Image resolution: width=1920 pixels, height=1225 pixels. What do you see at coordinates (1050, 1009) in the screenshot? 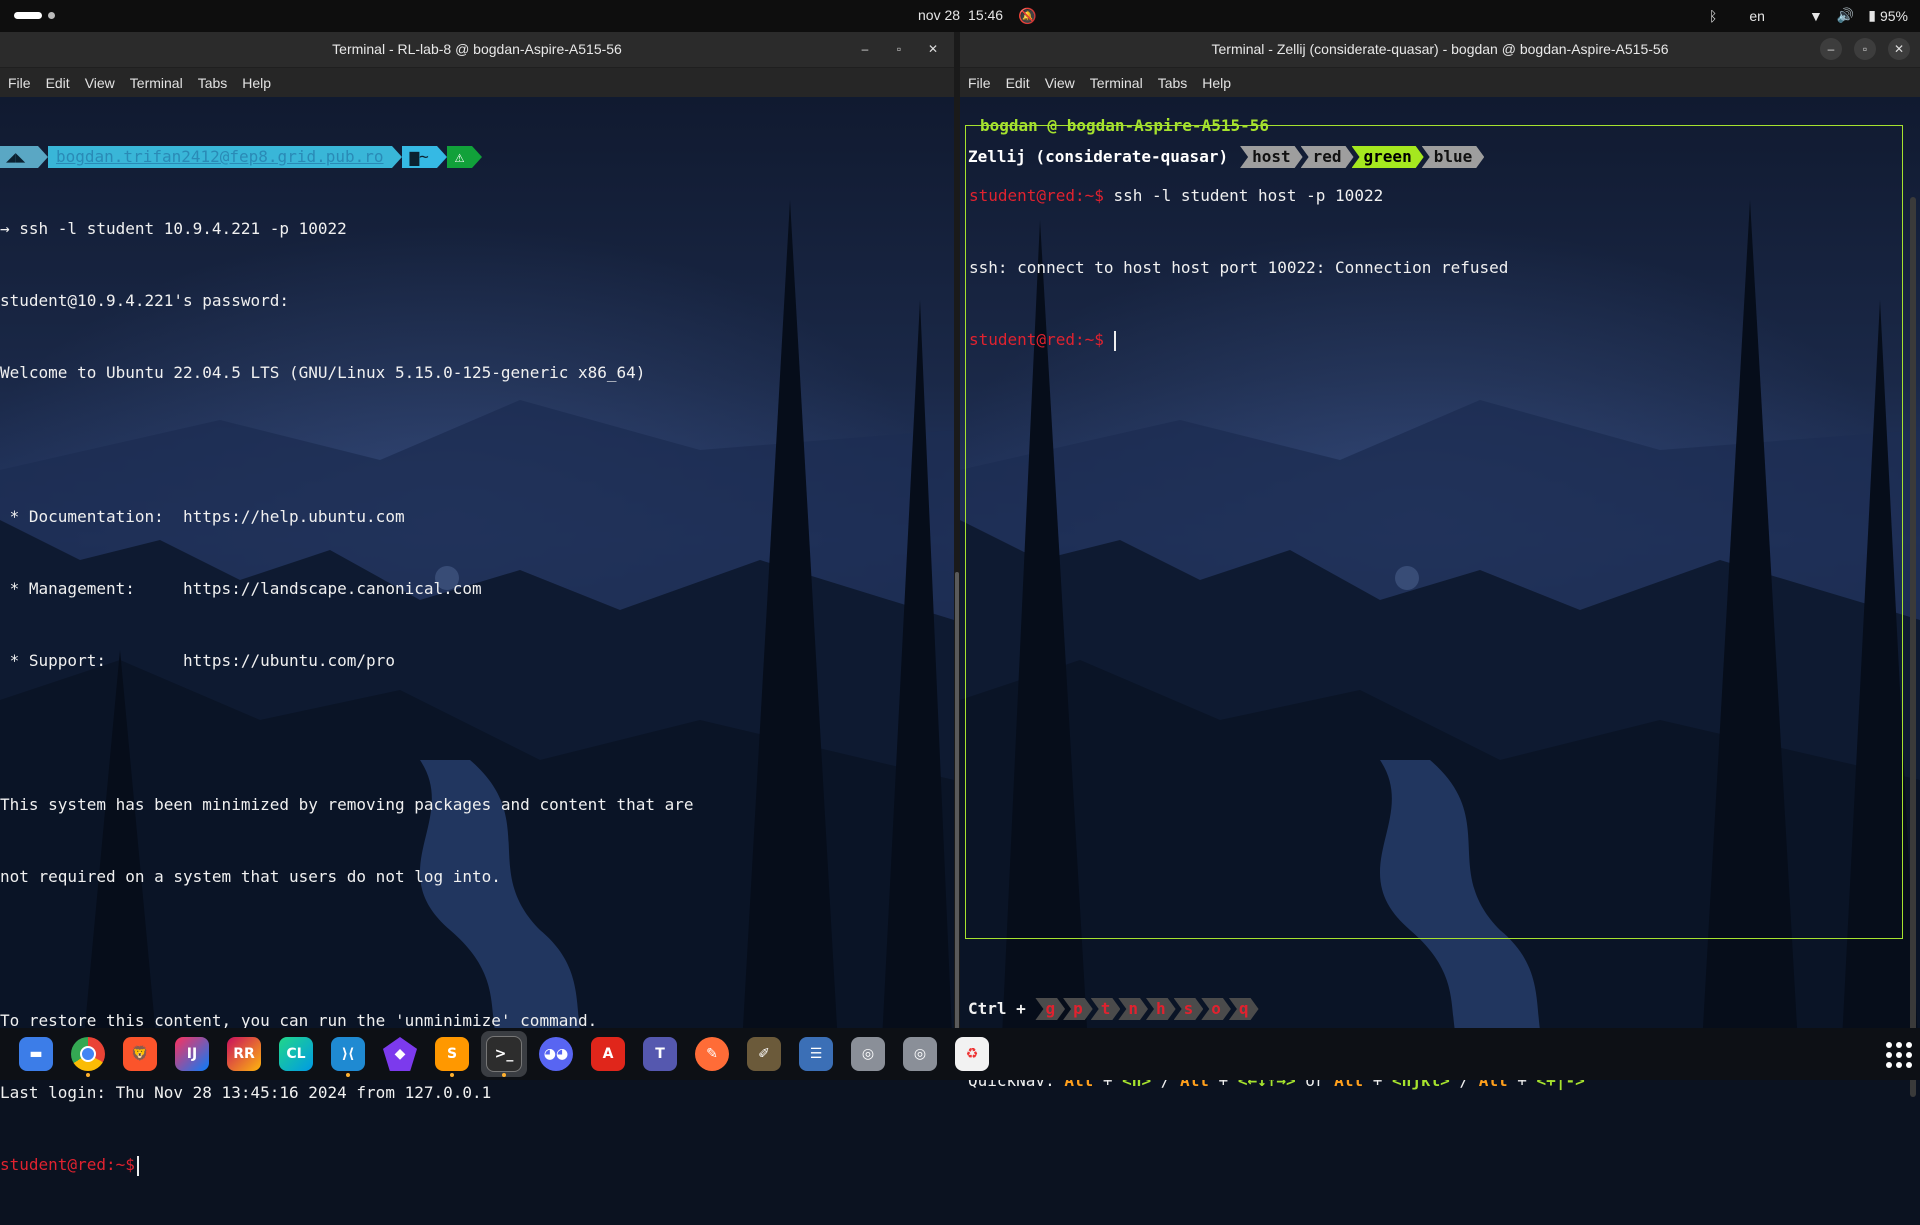
I see `key-g: g` at bounding box center [1050, 1009].